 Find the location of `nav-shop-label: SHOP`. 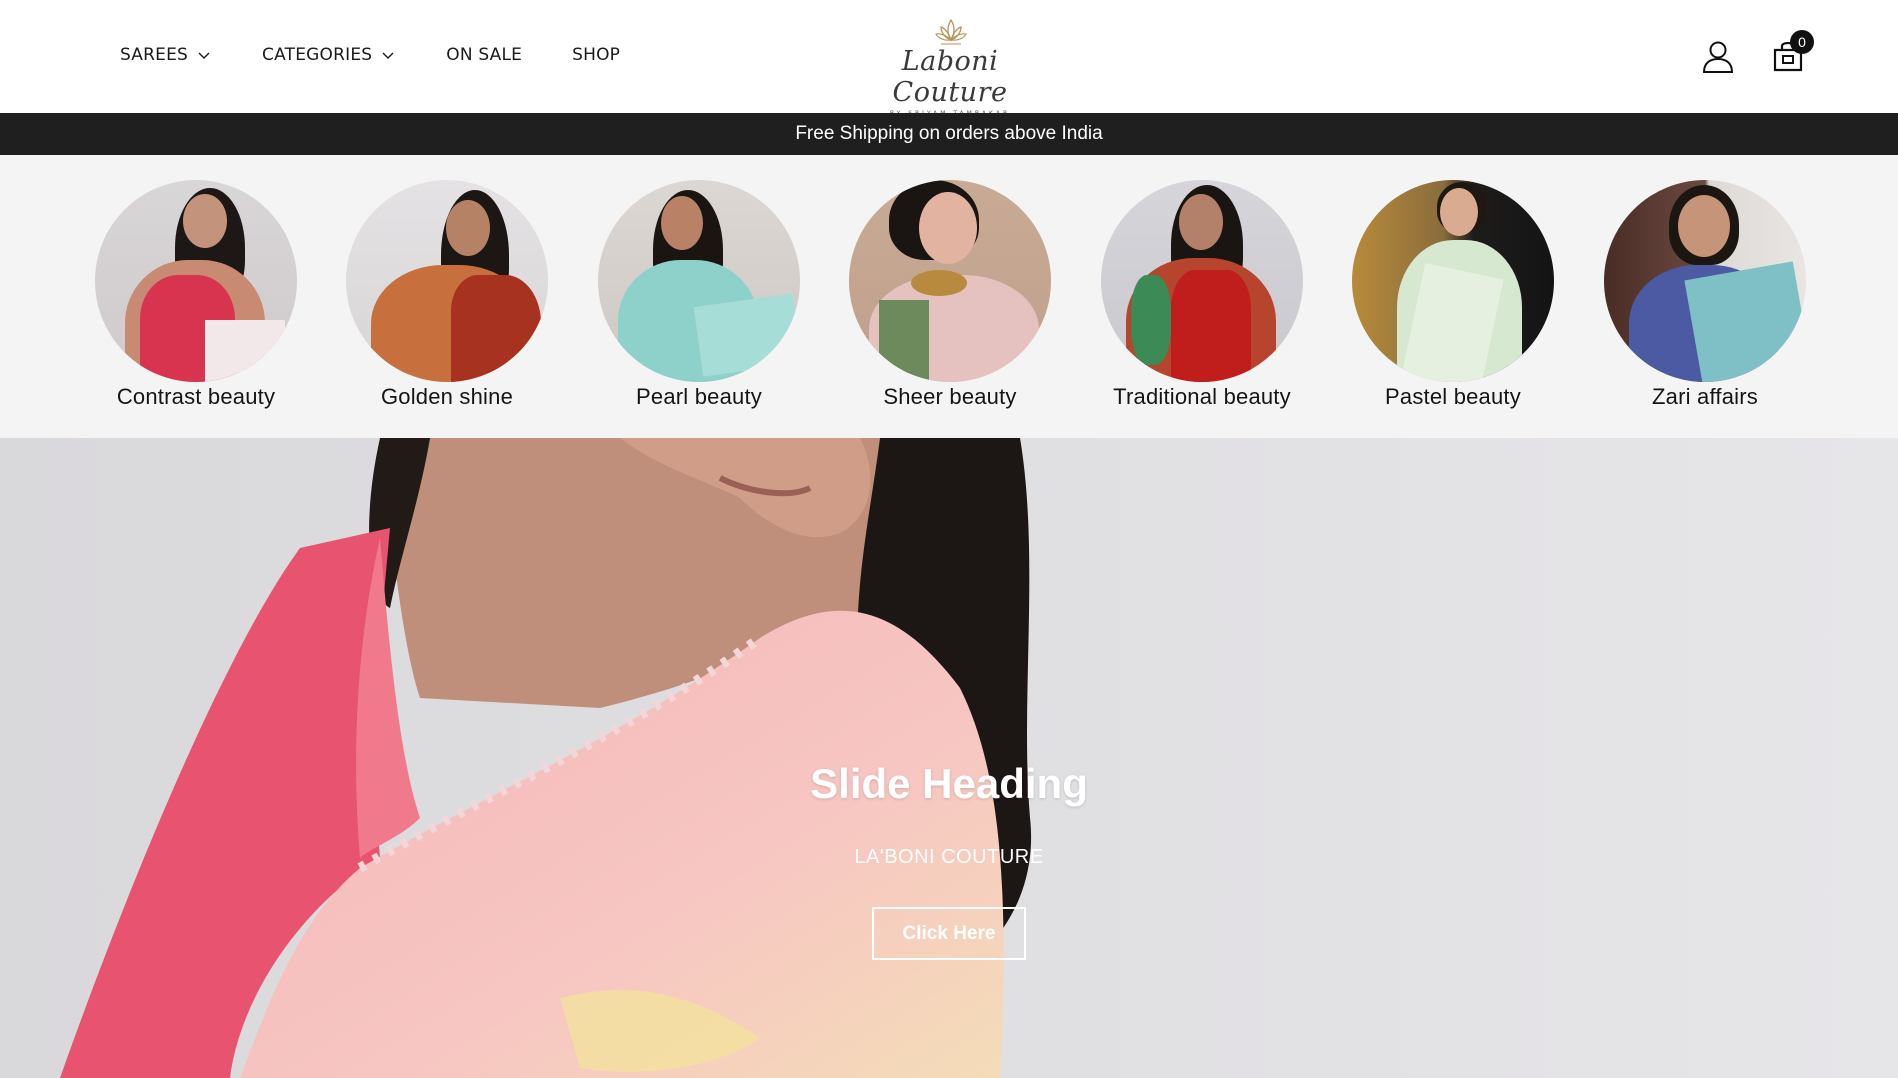

nav-shop-label: SHOP is located at coordinates (596, 55).